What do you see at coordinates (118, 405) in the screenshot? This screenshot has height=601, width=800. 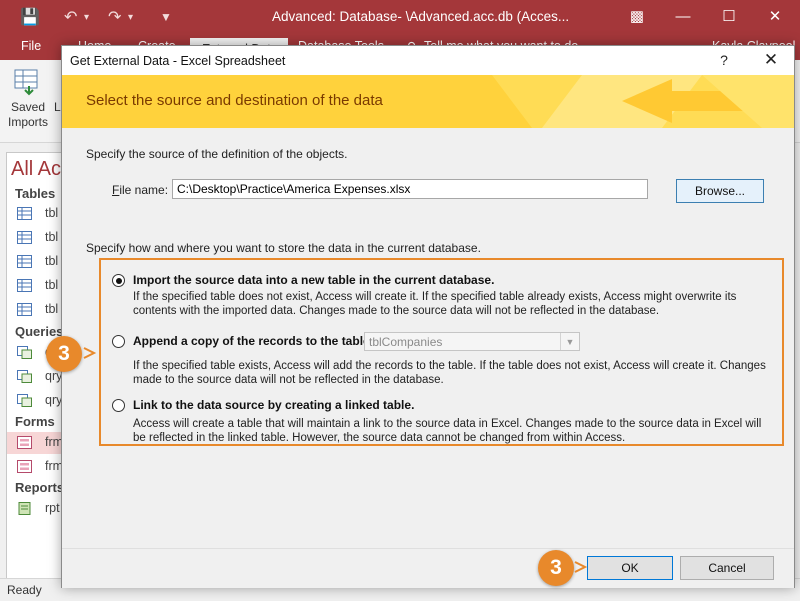 I see `radio-link` at bounding box center [118, 405].